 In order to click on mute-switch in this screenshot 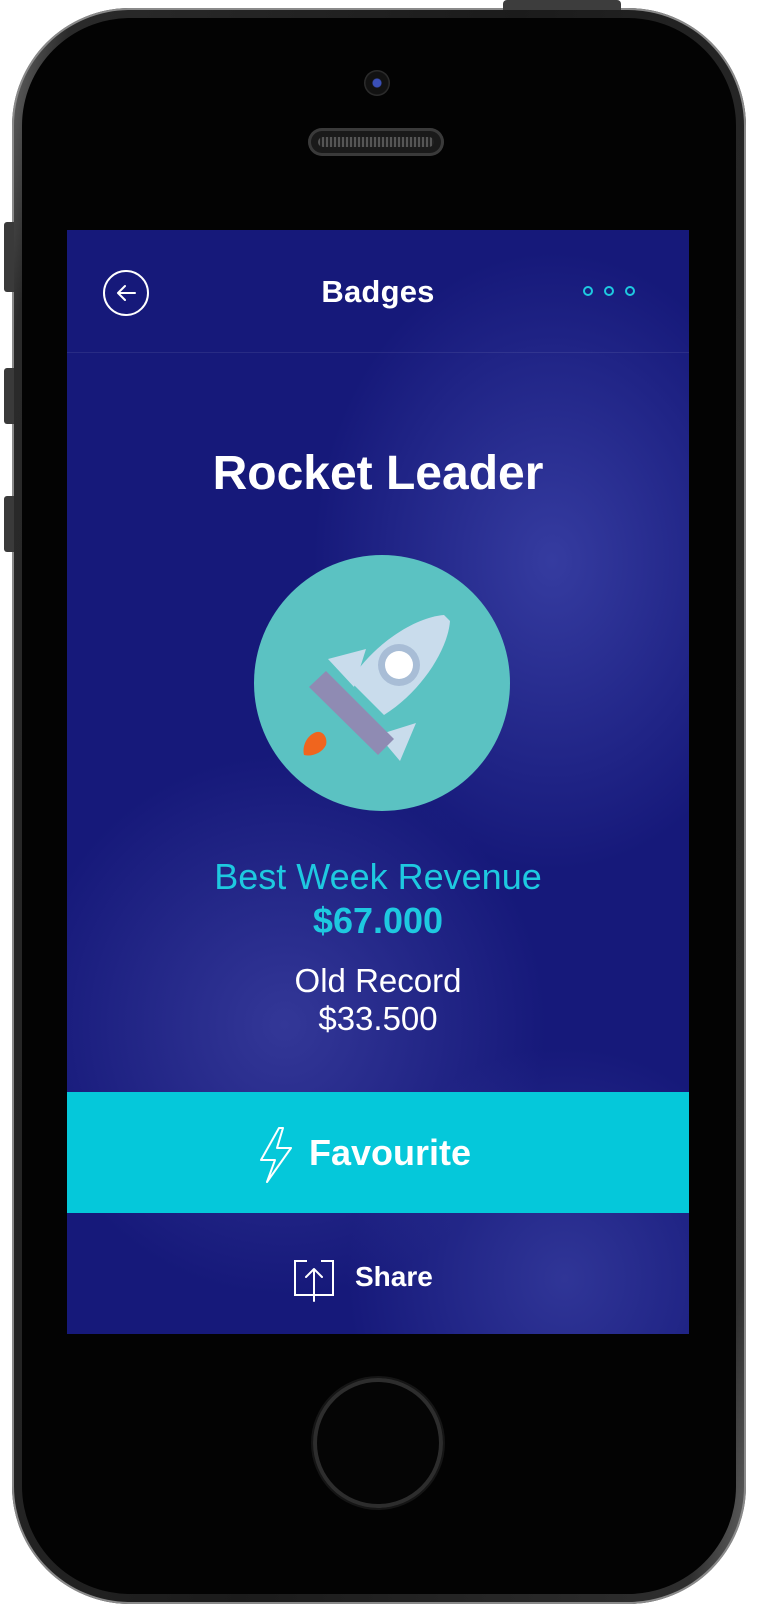, I will do `click(9, 257)`.